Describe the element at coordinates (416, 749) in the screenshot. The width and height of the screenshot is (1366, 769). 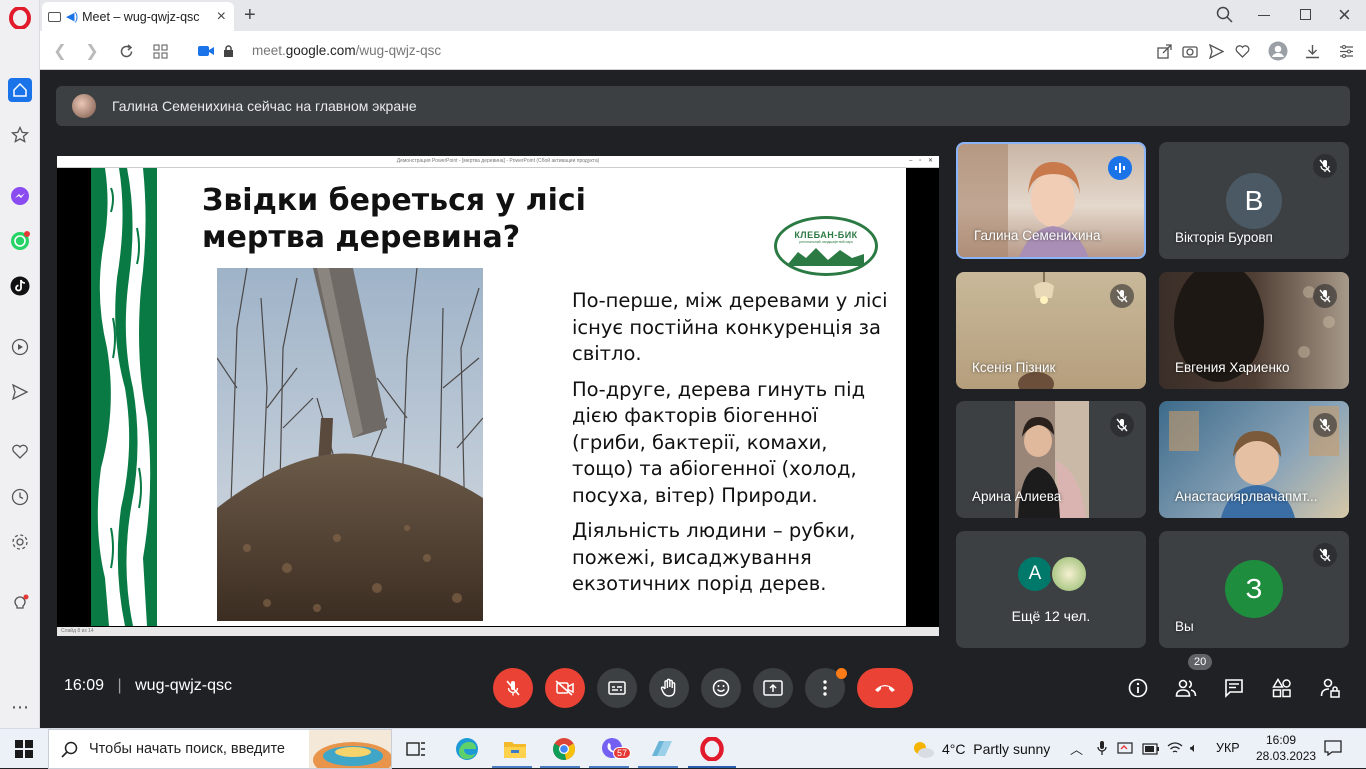
I see `task-view-icon` at that location.